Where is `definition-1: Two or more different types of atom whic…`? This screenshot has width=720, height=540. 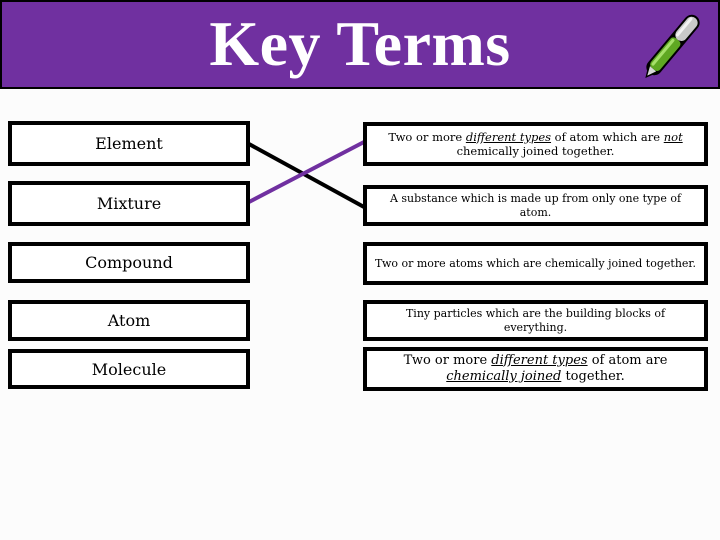 definition-1: Two or more different types of atom whic… is located at coordinates (535, 144).